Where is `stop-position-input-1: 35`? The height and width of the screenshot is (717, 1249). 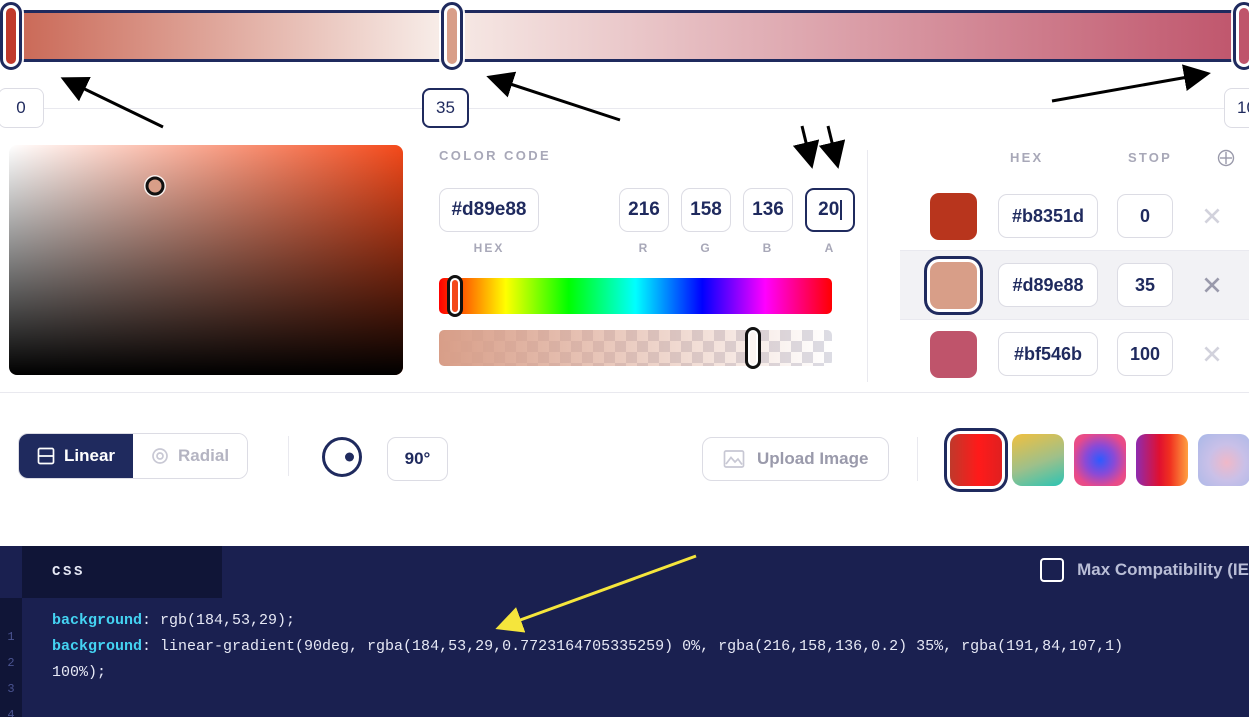
stop-position-input-1: 35 is located at coordinates (445, 108).